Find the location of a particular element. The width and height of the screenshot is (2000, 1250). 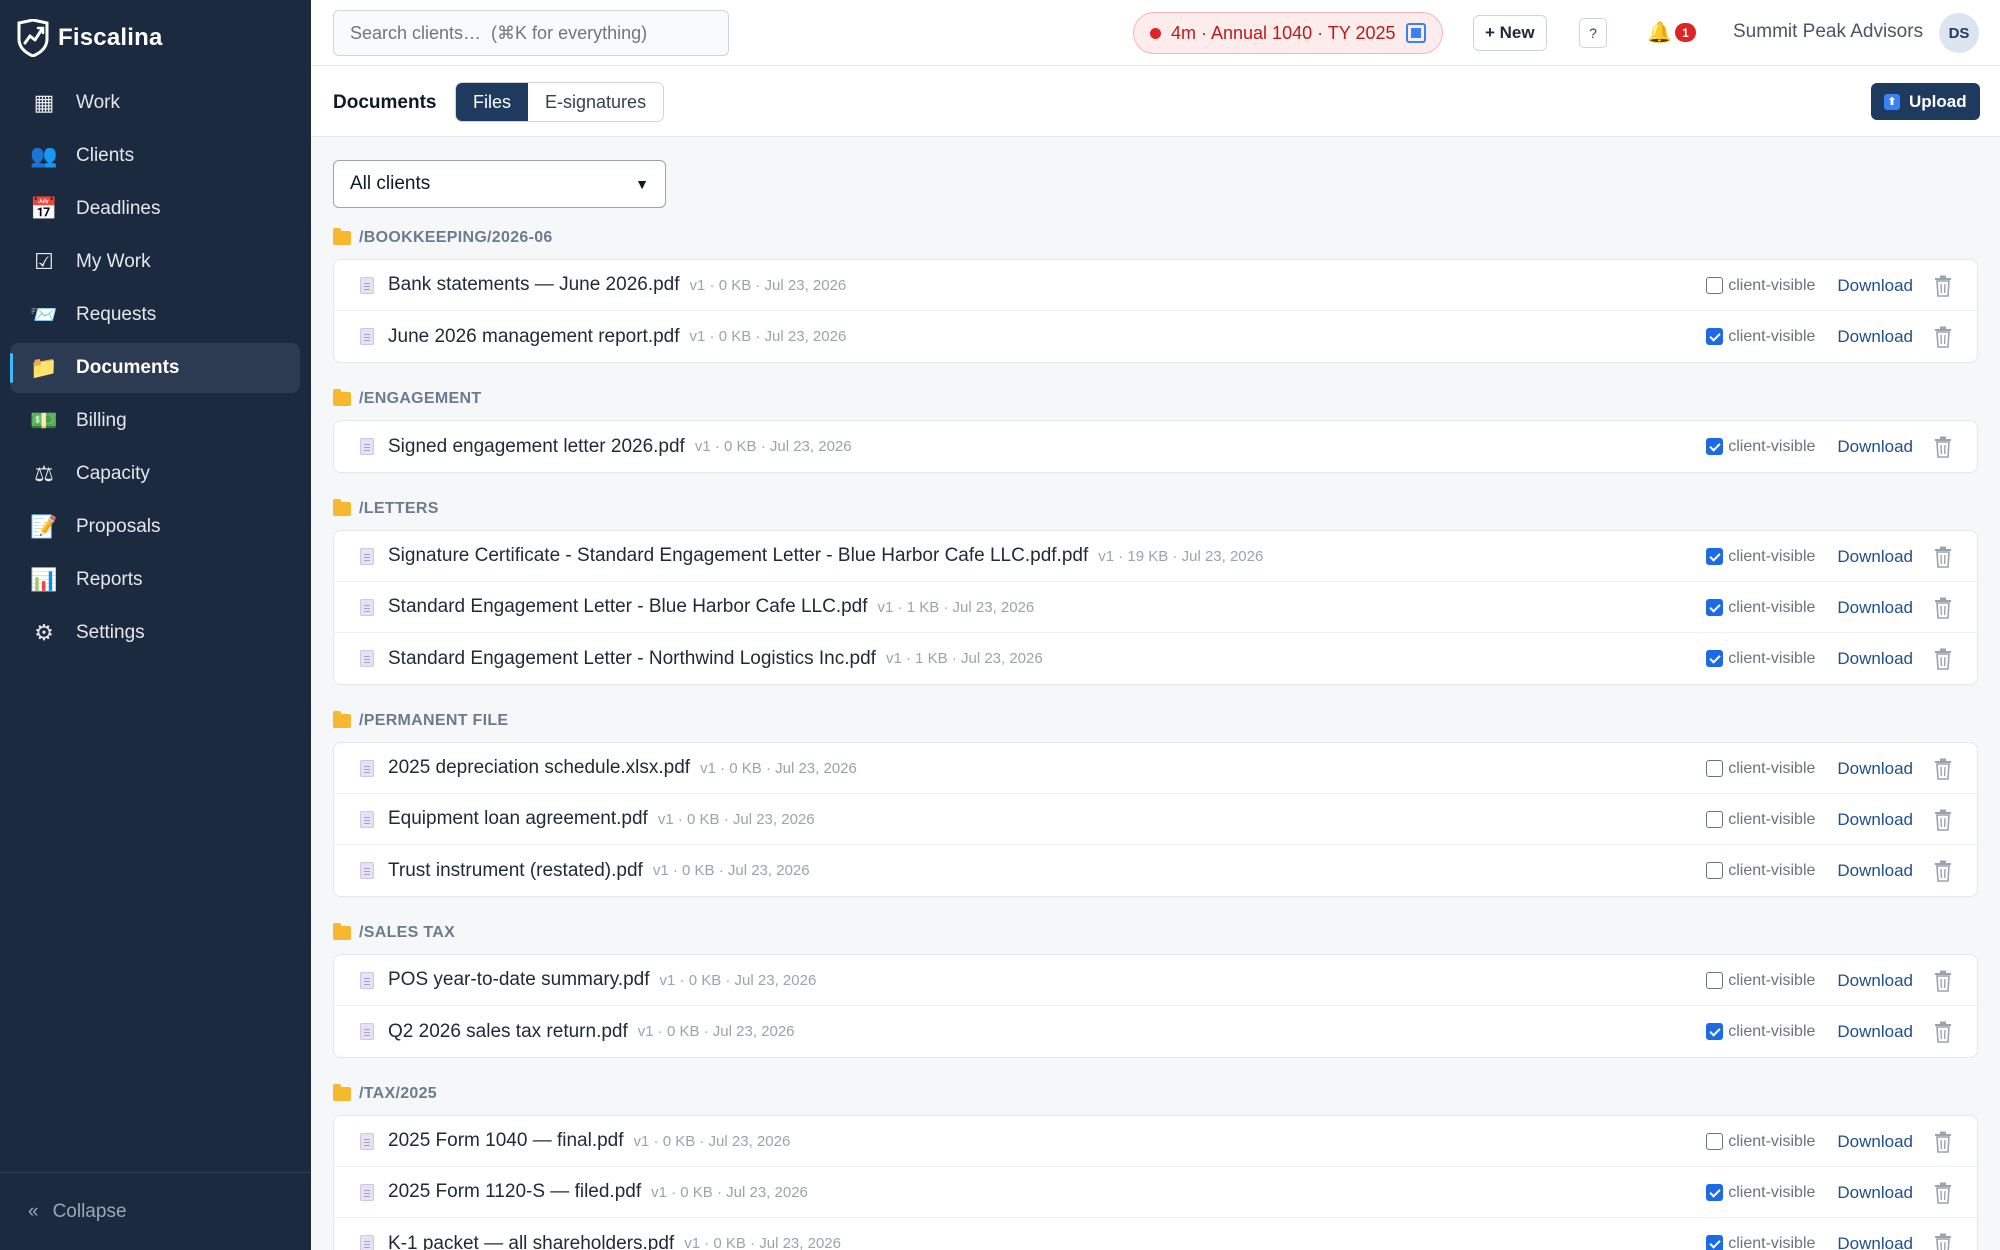

sidebar-item-documents: 📁 Documents is located at coordinates (155, 368).